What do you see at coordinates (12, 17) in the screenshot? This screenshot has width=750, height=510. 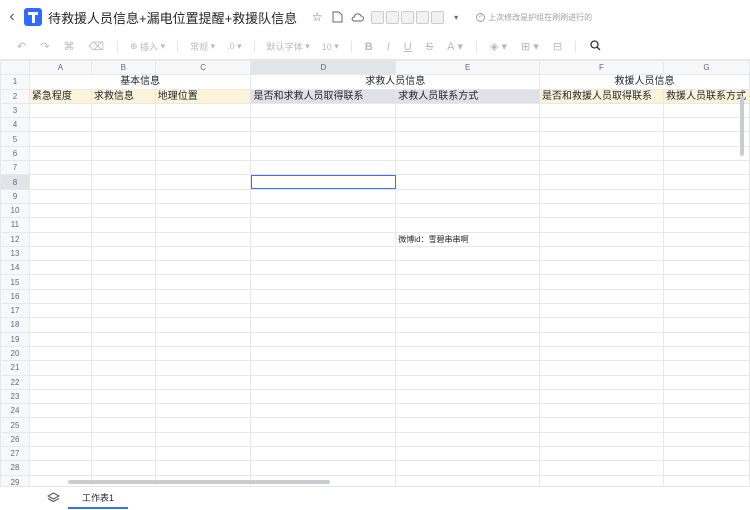 I see `back-icon: ‹` at bounding box center [12, 17].